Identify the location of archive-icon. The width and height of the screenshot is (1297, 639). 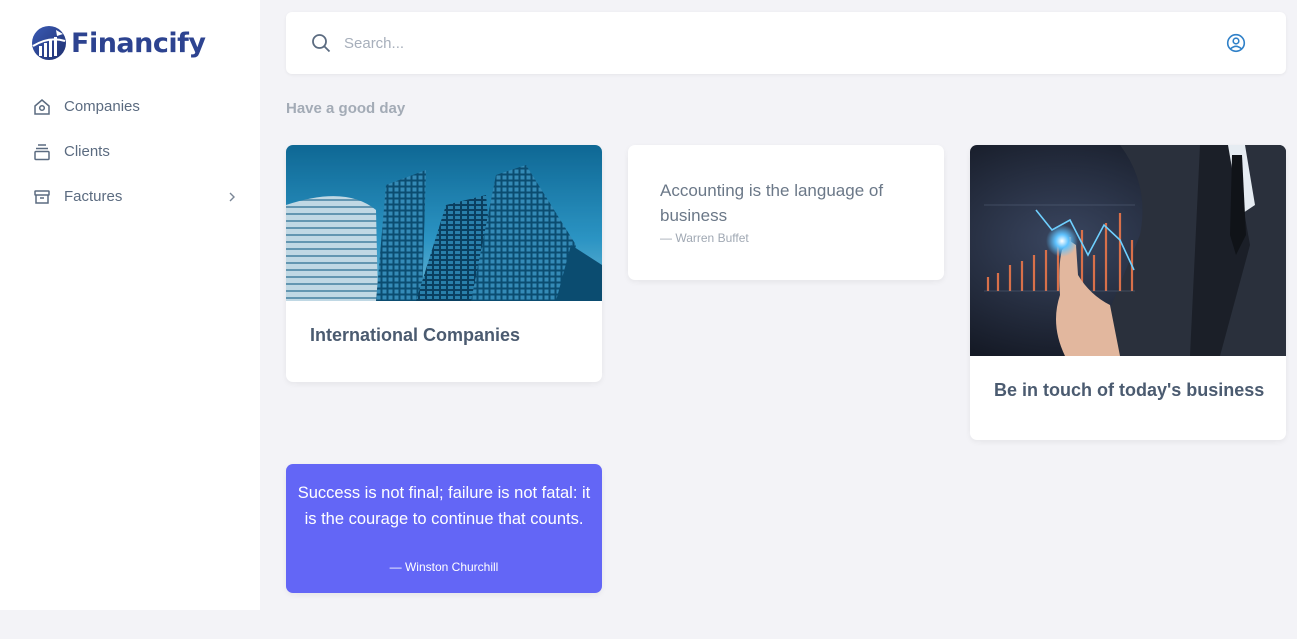
(42, 197).